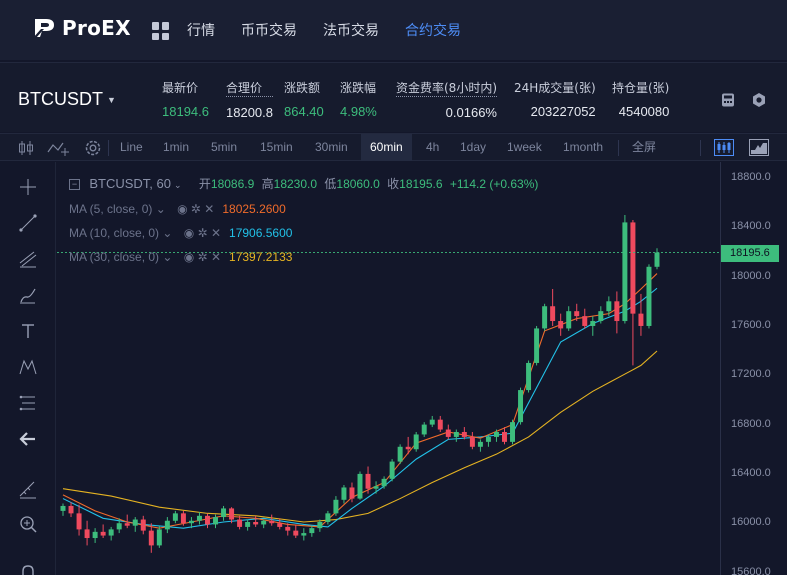 The height and width of the screenshot is (575, 787). Describe the element at coordinates (28, 439) in the screenshot. I see `arrow-left-icon` at that location.